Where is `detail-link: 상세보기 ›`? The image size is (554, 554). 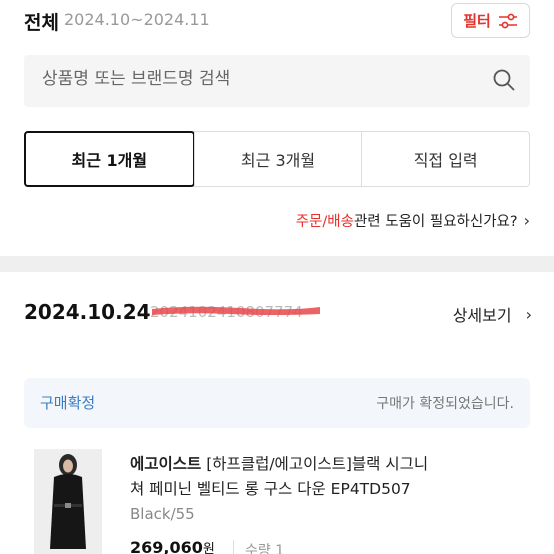
detail-link: 상세보기 › is located at coordinates (492, 314).